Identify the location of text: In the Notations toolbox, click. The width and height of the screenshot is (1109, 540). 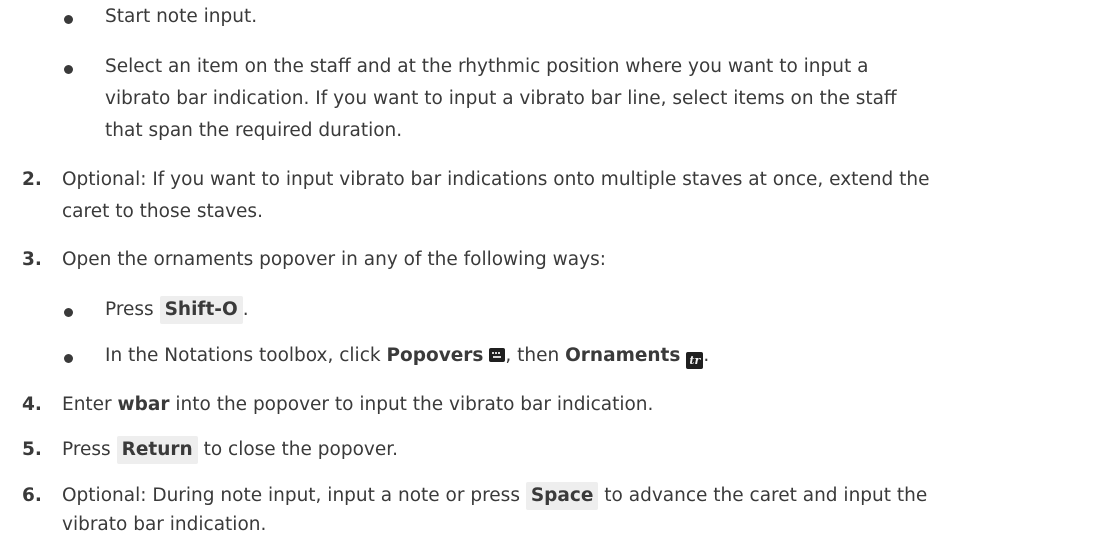
(246, 355).